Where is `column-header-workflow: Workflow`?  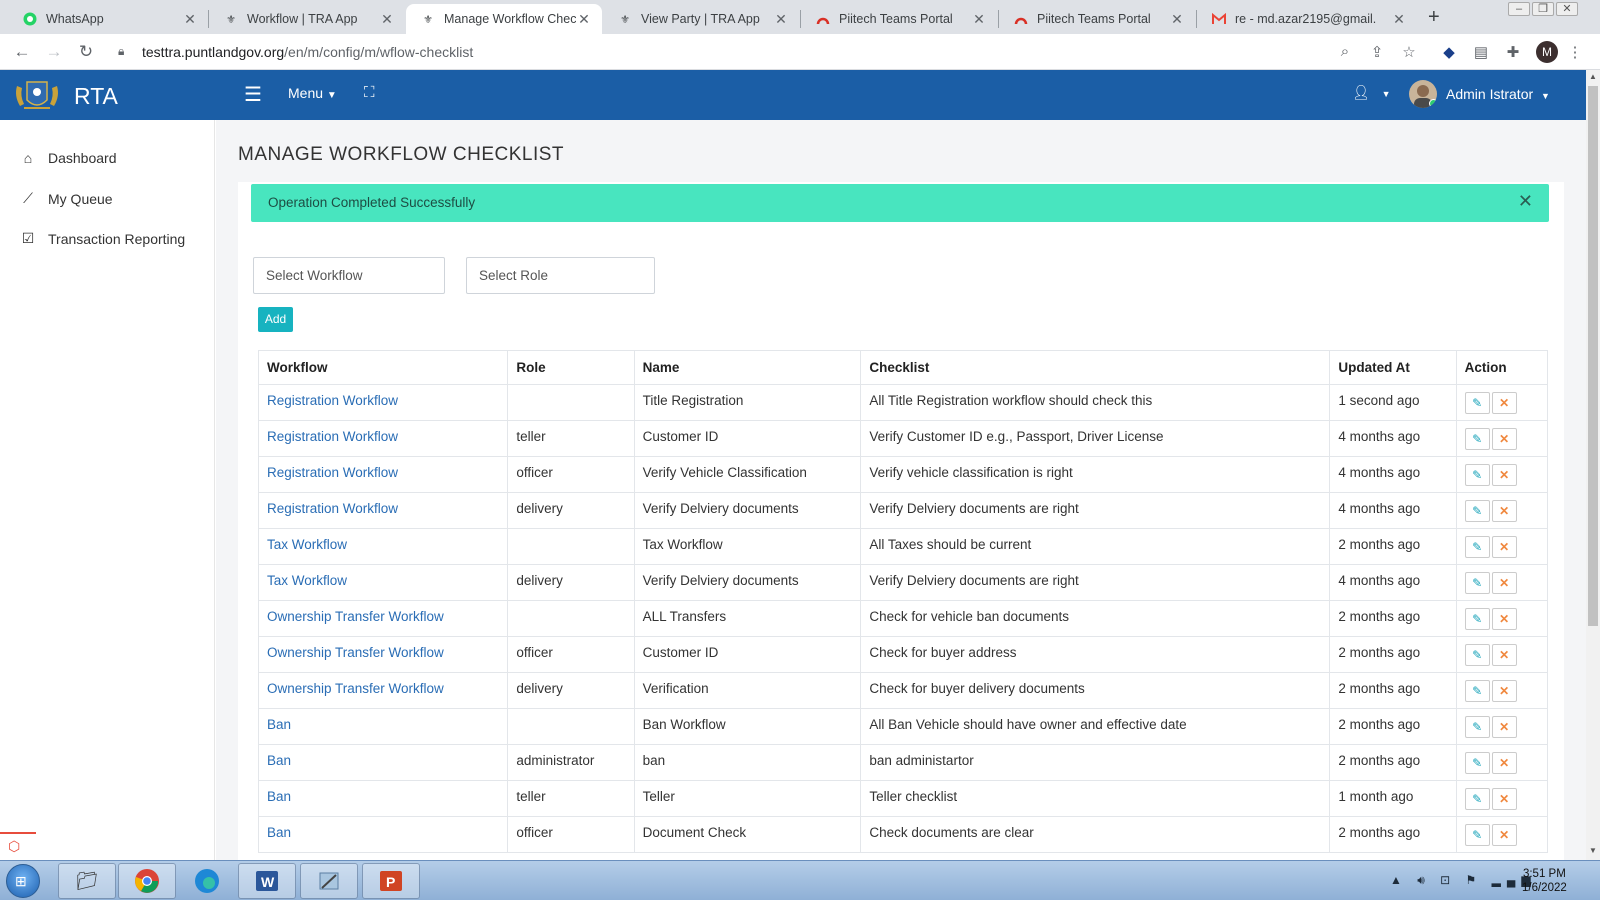 column-header-workflow: Workflow is located at coordinates (383, 367).